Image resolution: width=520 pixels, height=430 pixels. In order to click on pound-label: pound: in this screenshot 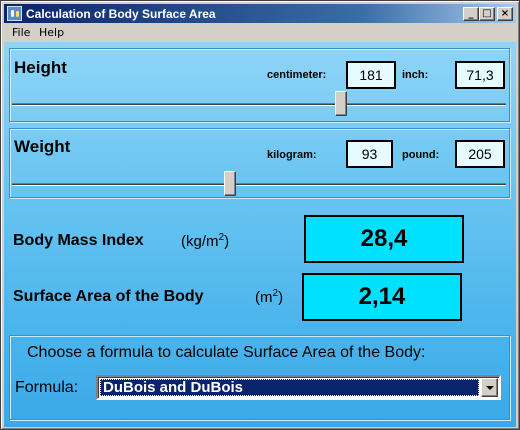, I will do `click(421, 155)`.